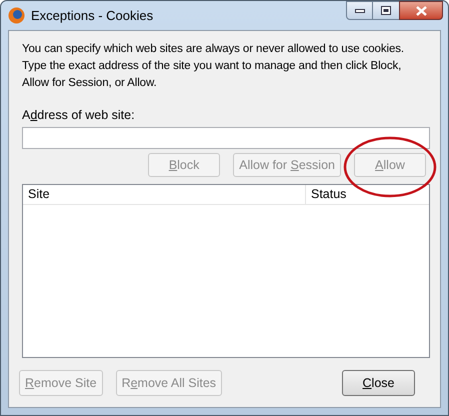 Image resolution: width=449 pixels, height=416 pixels. Describe the element at coordinates (226, 138) in the screenshot. I see `address-field` at that location.